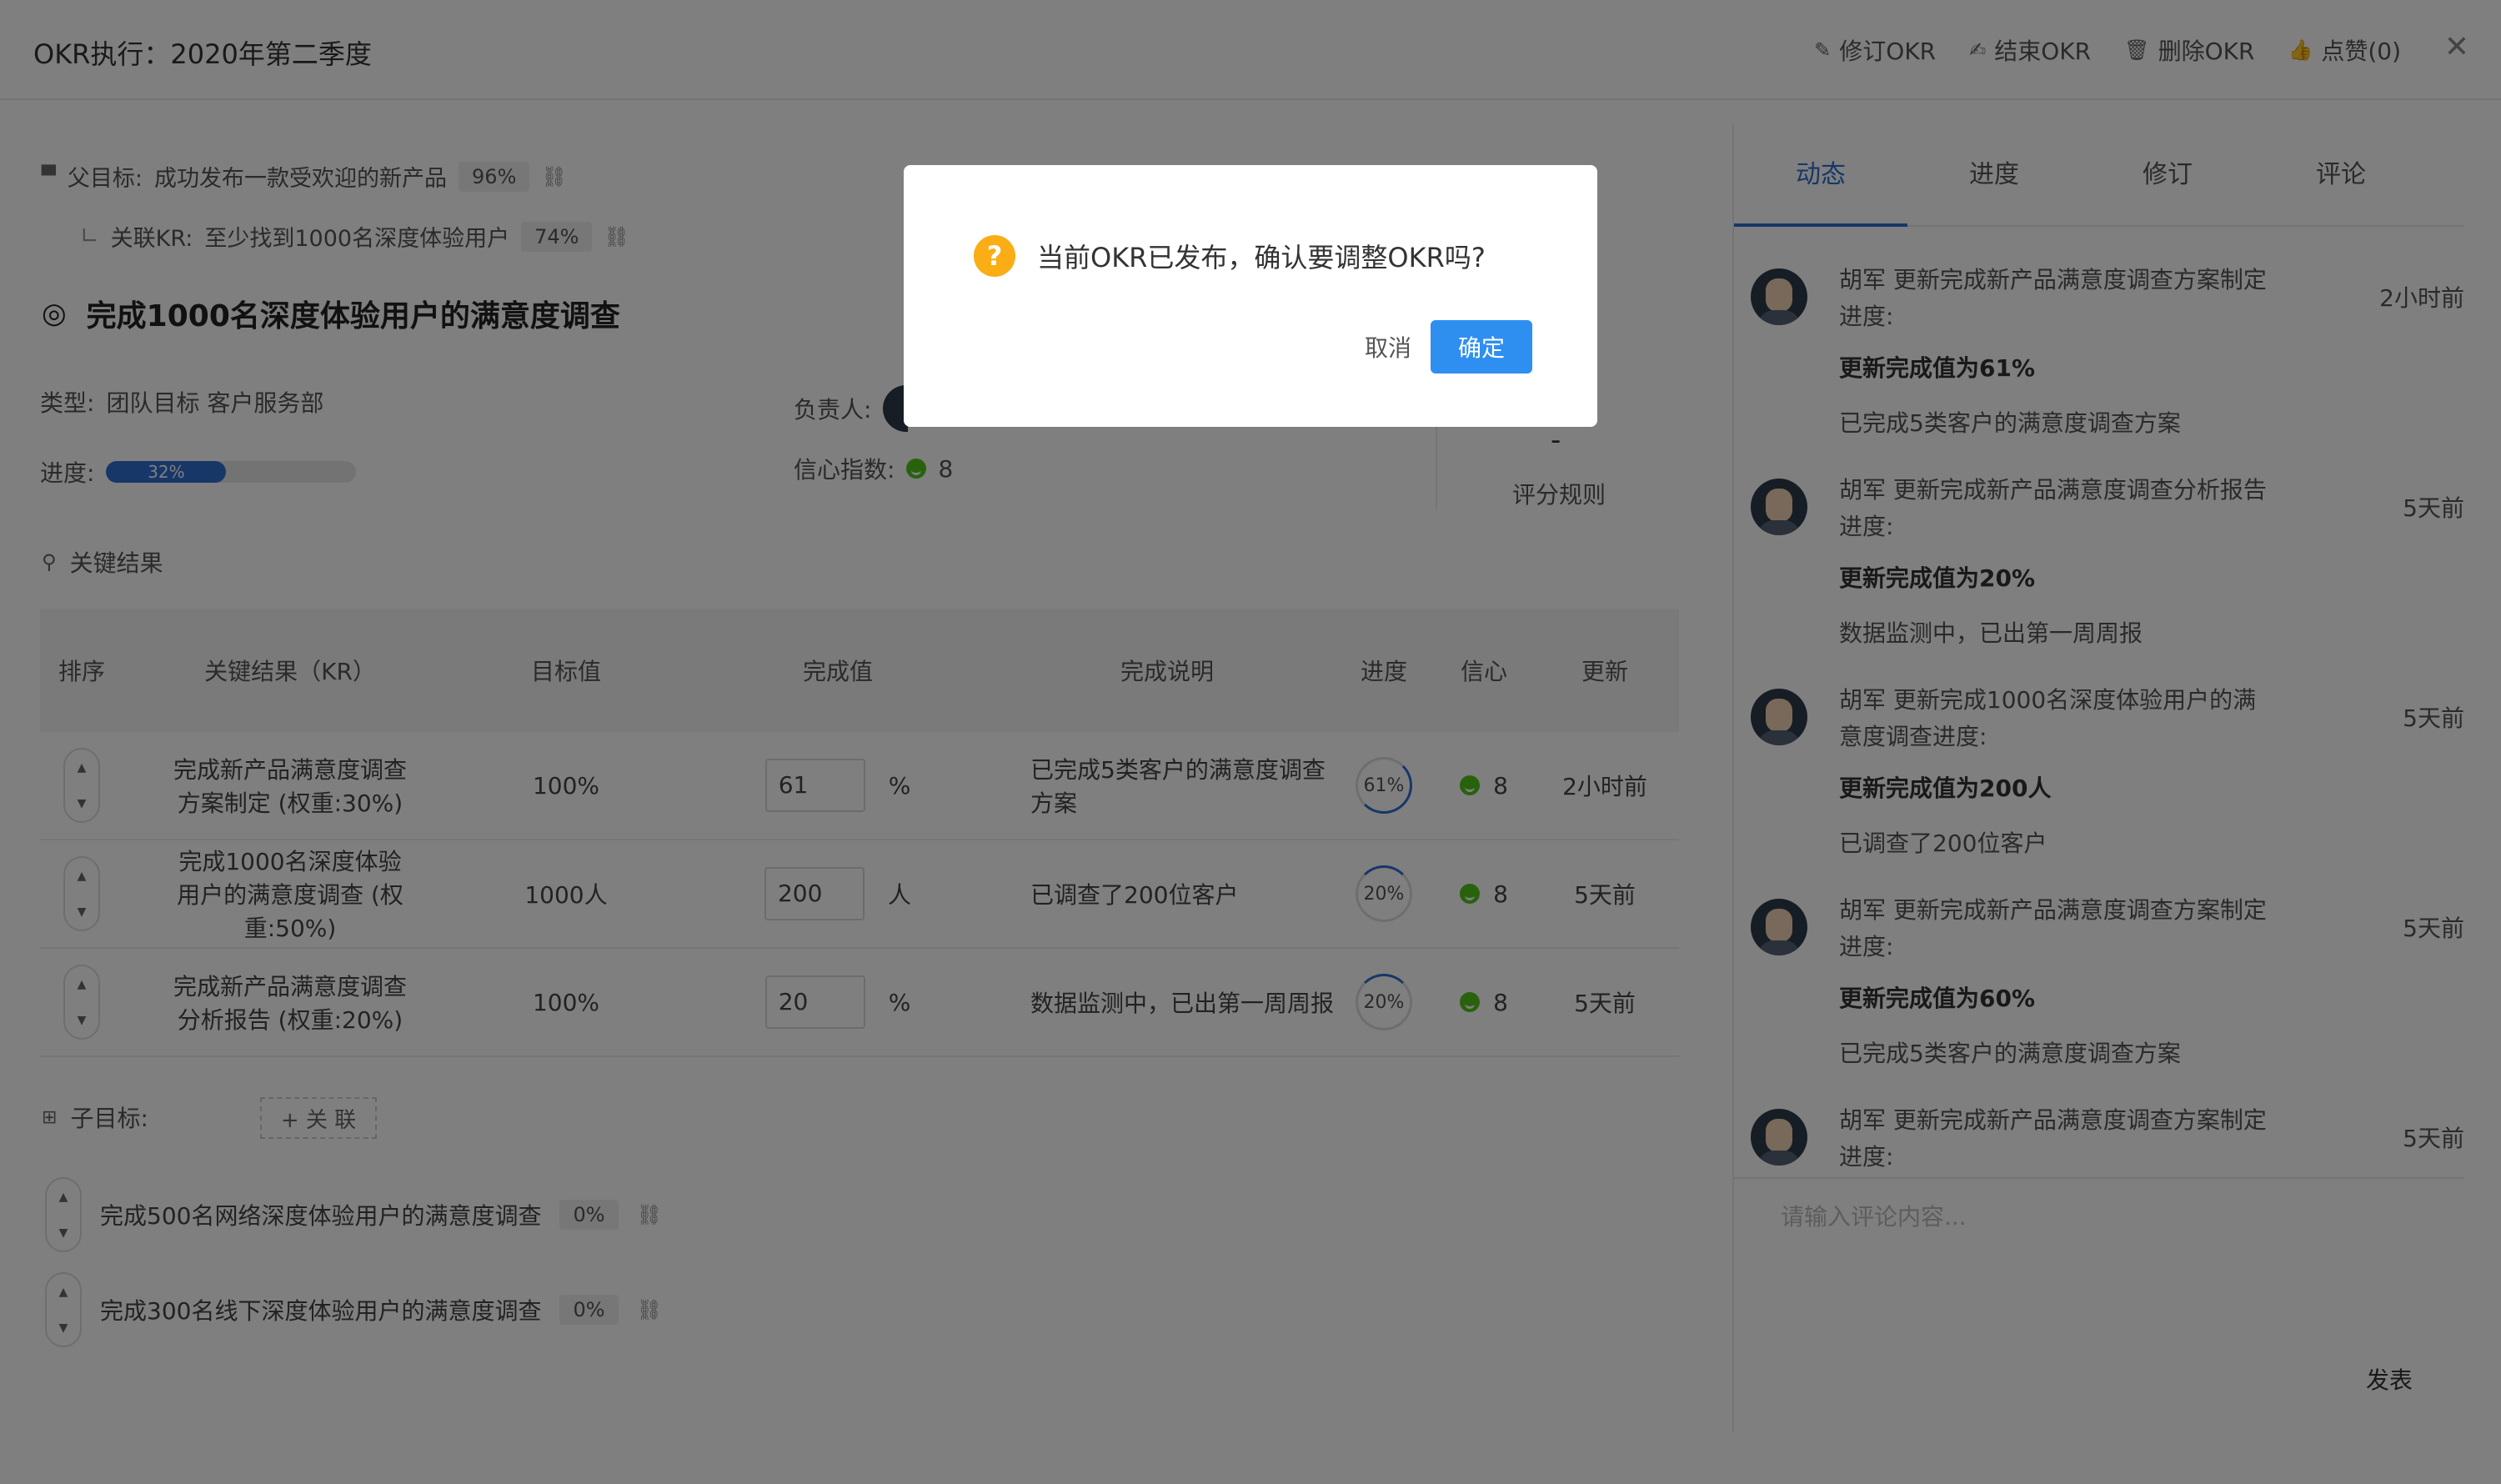 The height and width of the screenshot is (1484, 2501). What do you see at coordinates (994, 256) in the screenshot?
I see `question-icon: ?` at bounding box center [994, 256].